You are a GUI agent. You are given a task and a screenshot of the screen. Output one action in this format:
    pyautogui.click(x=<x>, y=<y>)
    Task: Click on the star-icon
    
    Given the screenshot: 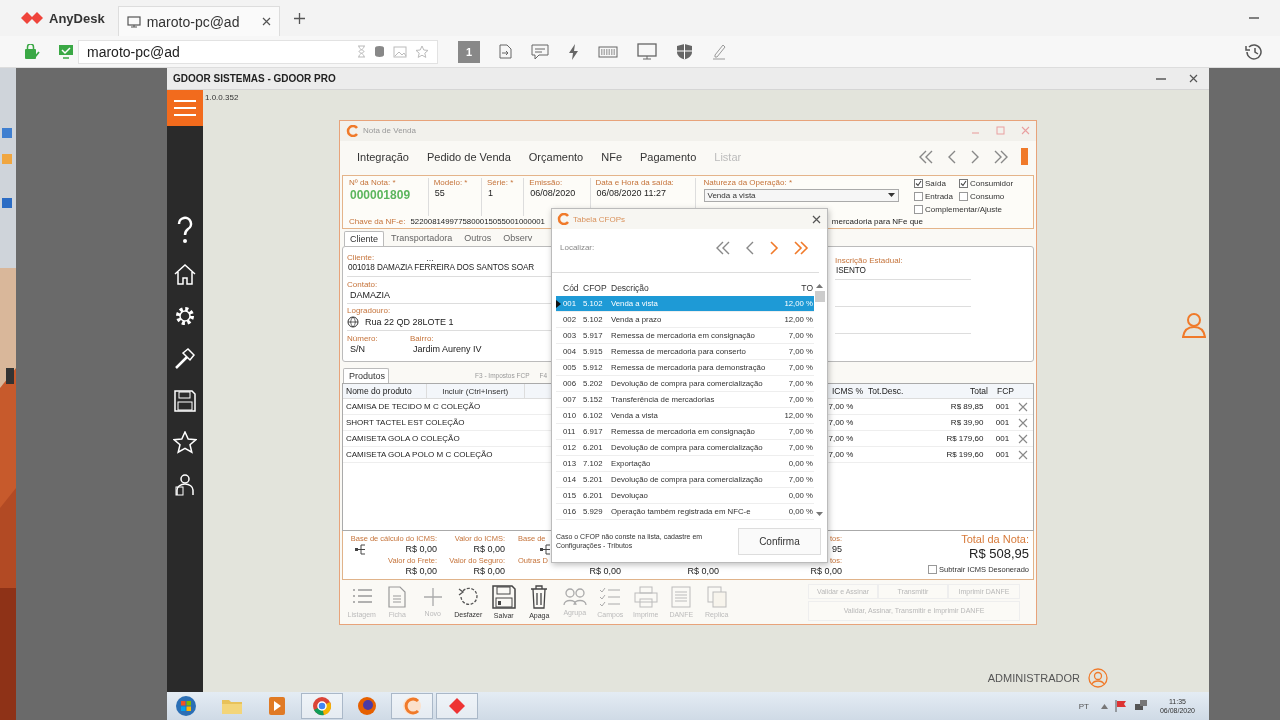 What is the action you would take?
    pyautogui.click(x=422, y=51)
    